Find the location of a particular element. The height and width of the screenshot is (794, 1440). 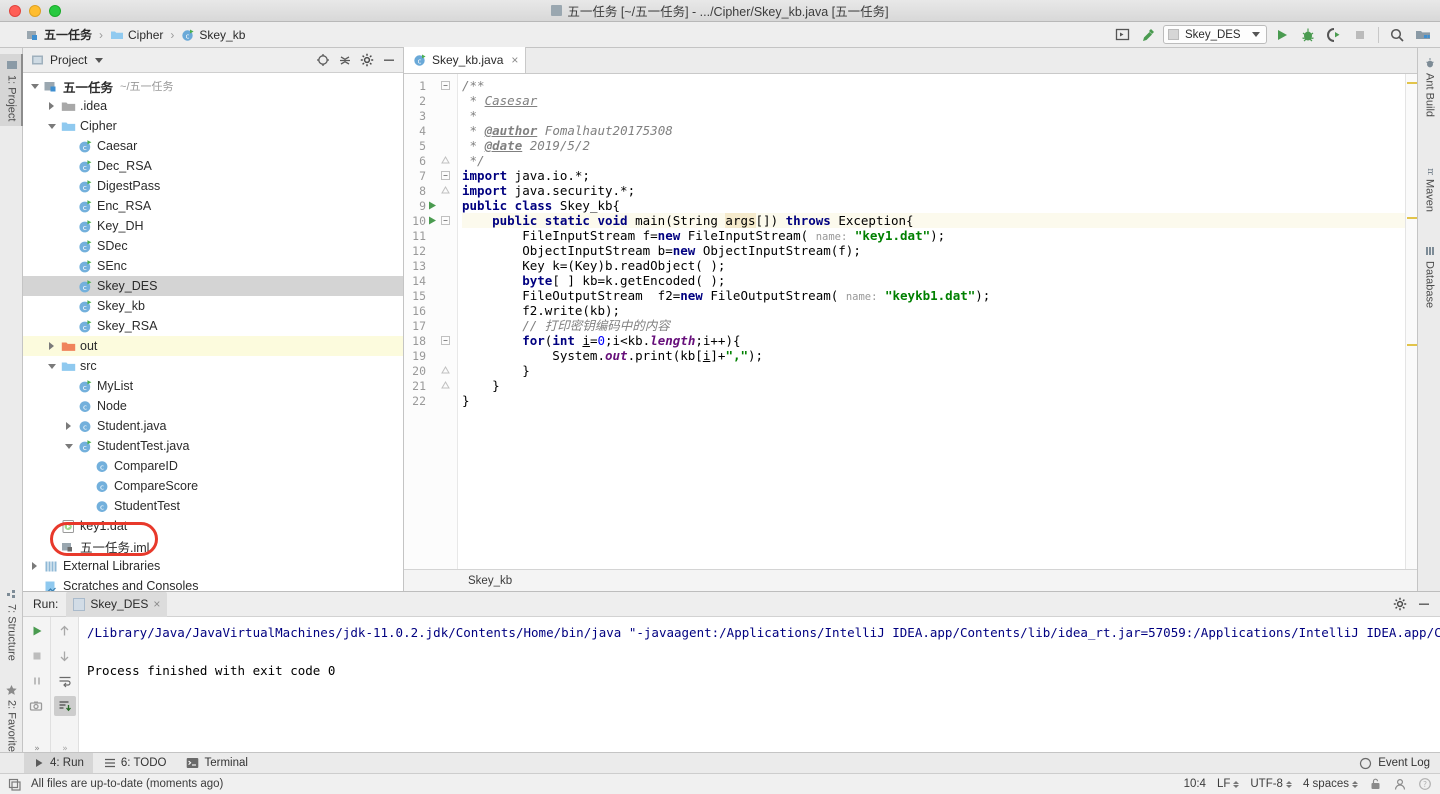

editor-breadcrumb: Skey_kb is located at coordinates (910, 580).